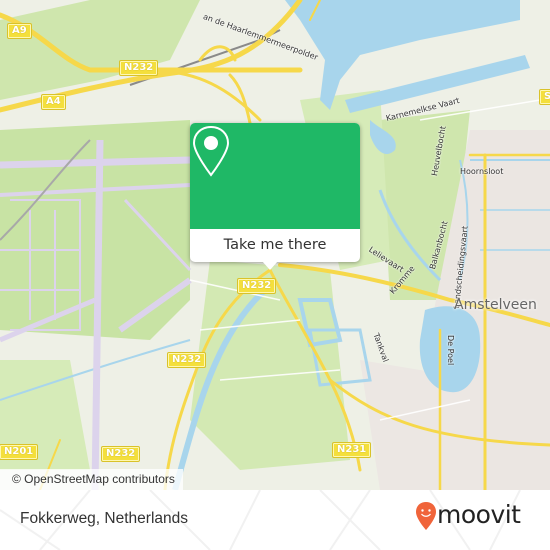 The height and width of the screenshot is (550, 550). I want to click on moovit-logo-icon, so click(426, 516).